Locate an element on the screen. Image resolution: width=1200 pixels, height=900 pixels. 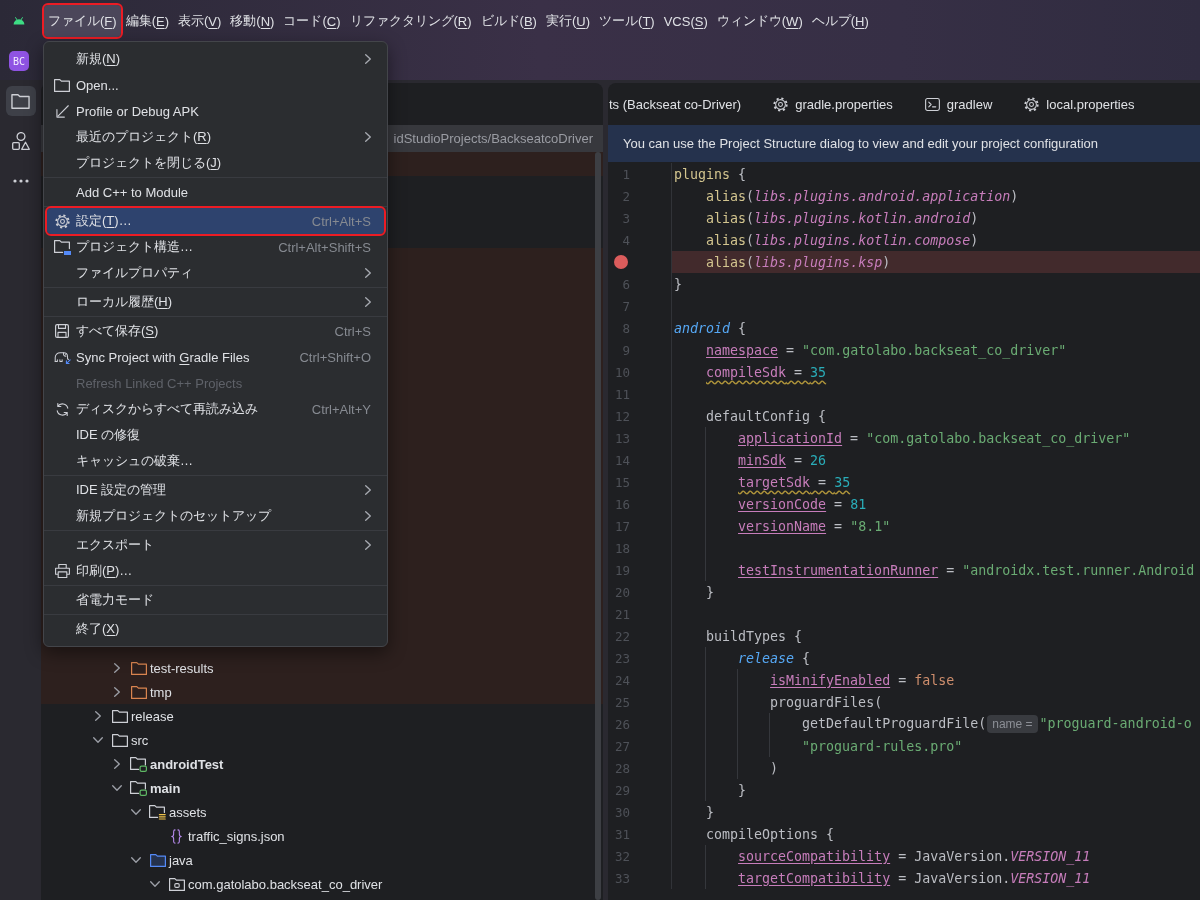
menu-item: エクスポート is located at coordinates (215, 545).